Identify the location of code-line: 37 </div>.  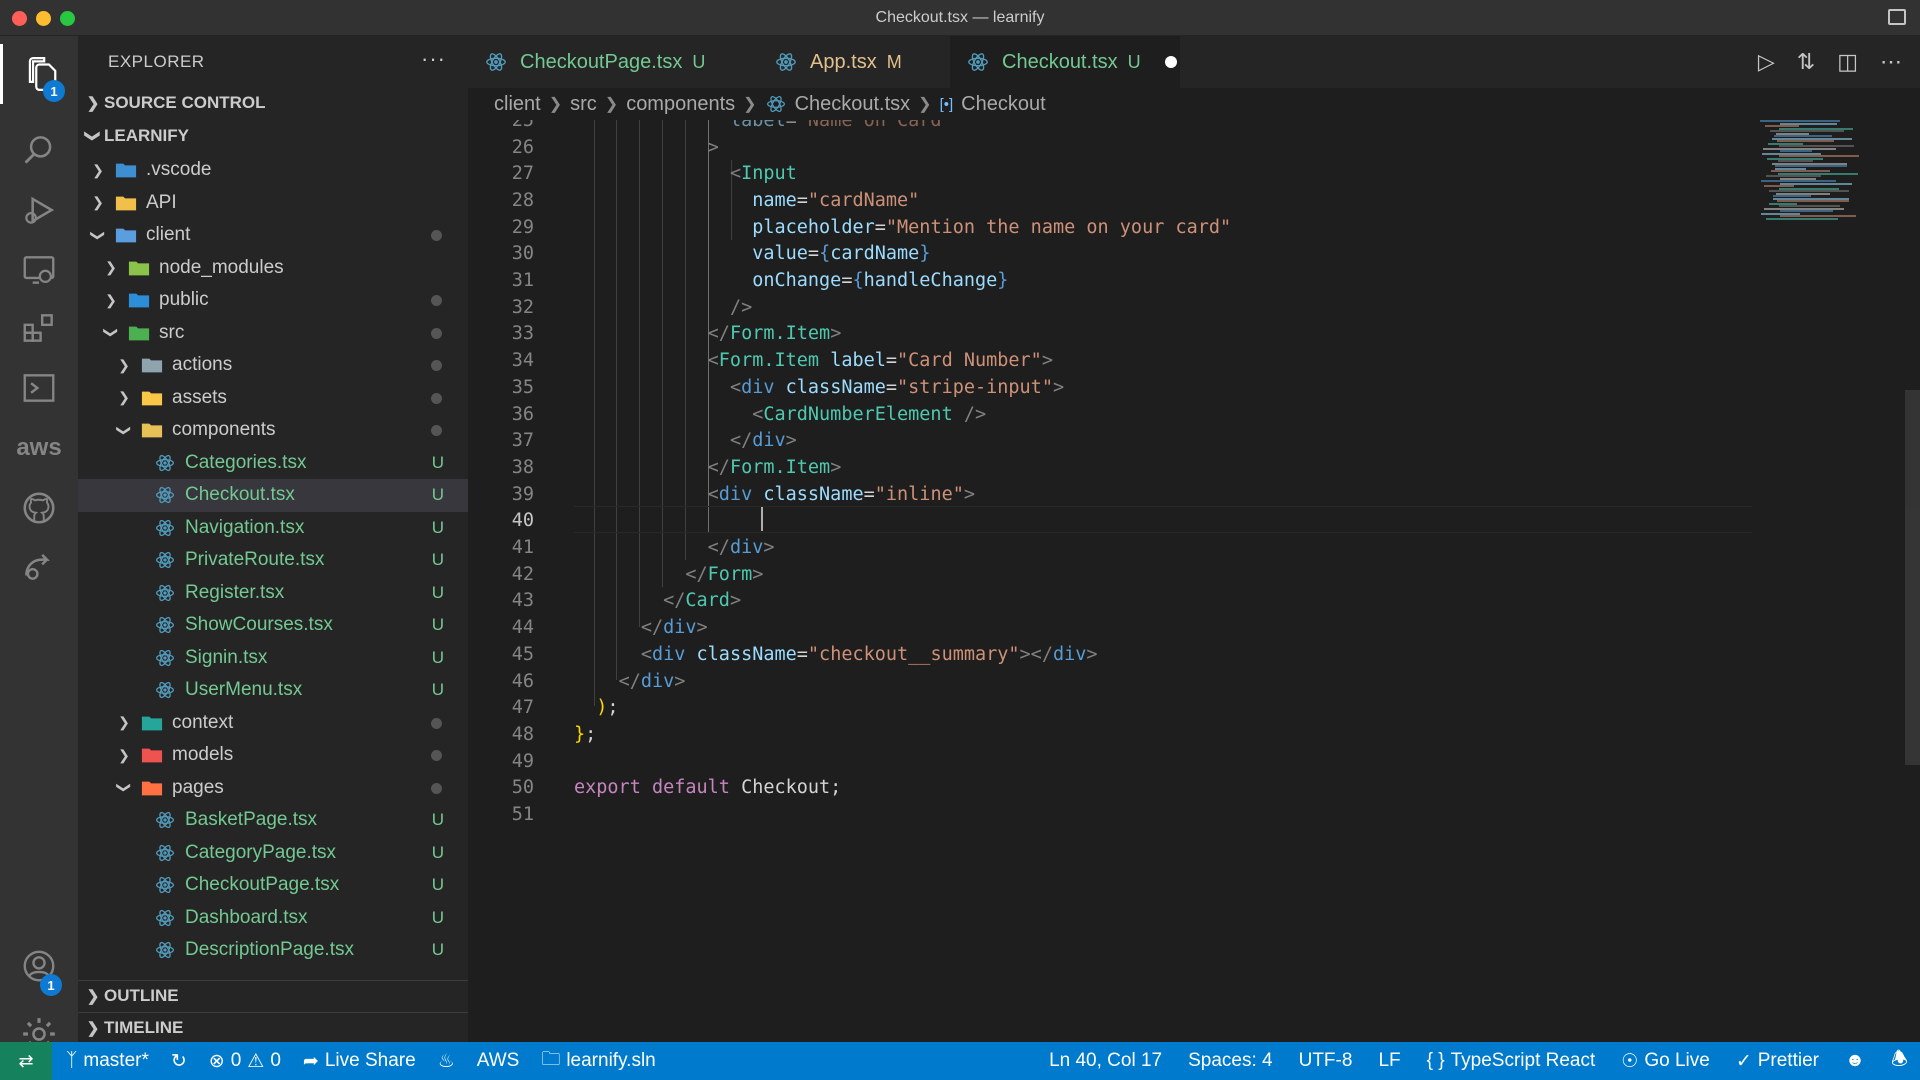
(1118, 440).